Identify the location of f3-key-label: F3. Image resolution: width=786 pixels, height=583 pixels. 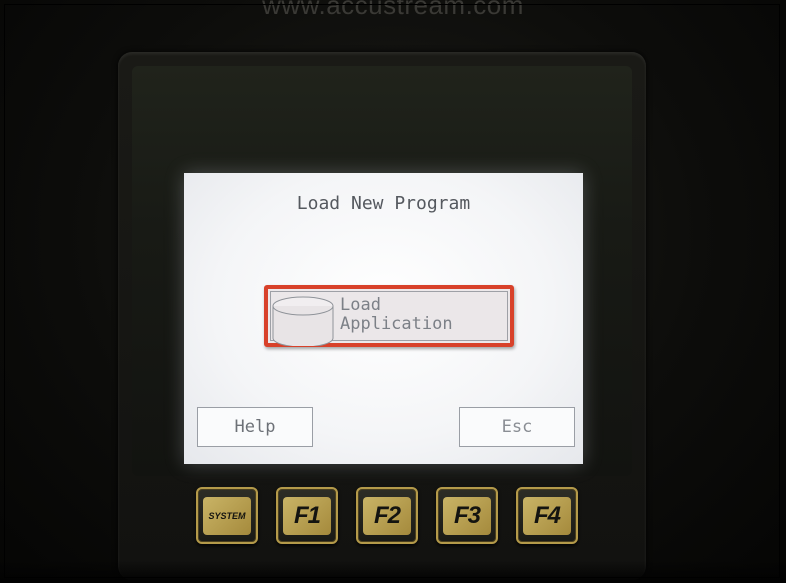
(467, 515).